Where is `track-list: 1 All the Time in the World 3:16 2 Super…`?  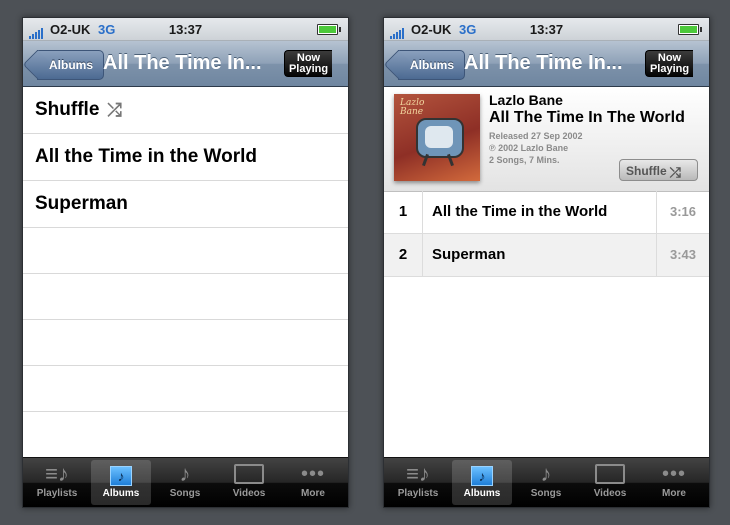 track-list: 1 All the Time in the World 3:16 2 Super… is located at coordinates (546, 234).